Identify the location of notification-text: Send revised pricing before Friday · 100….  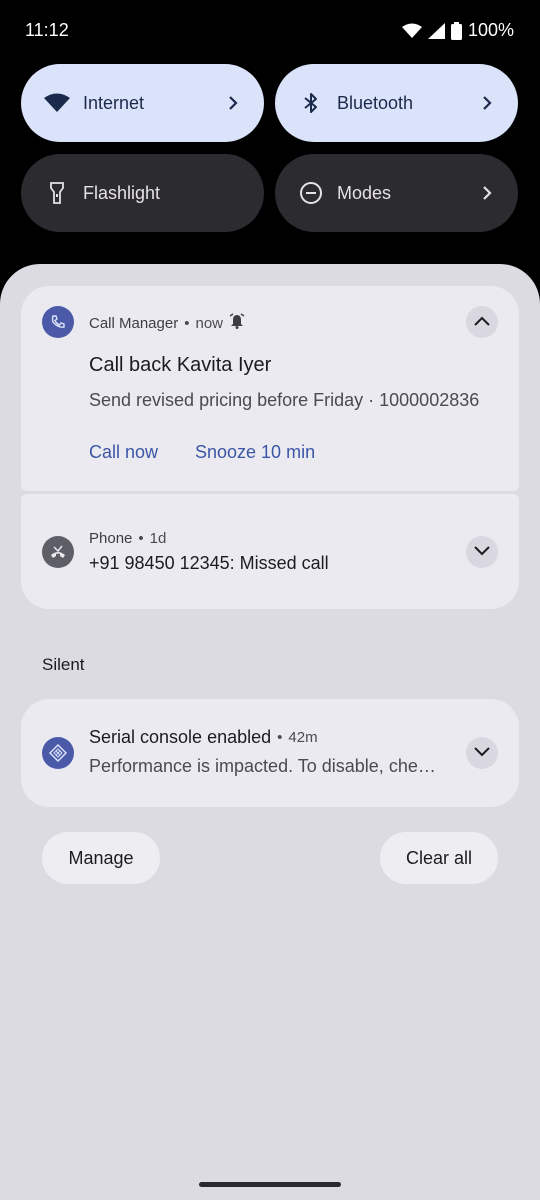
(284, 400).